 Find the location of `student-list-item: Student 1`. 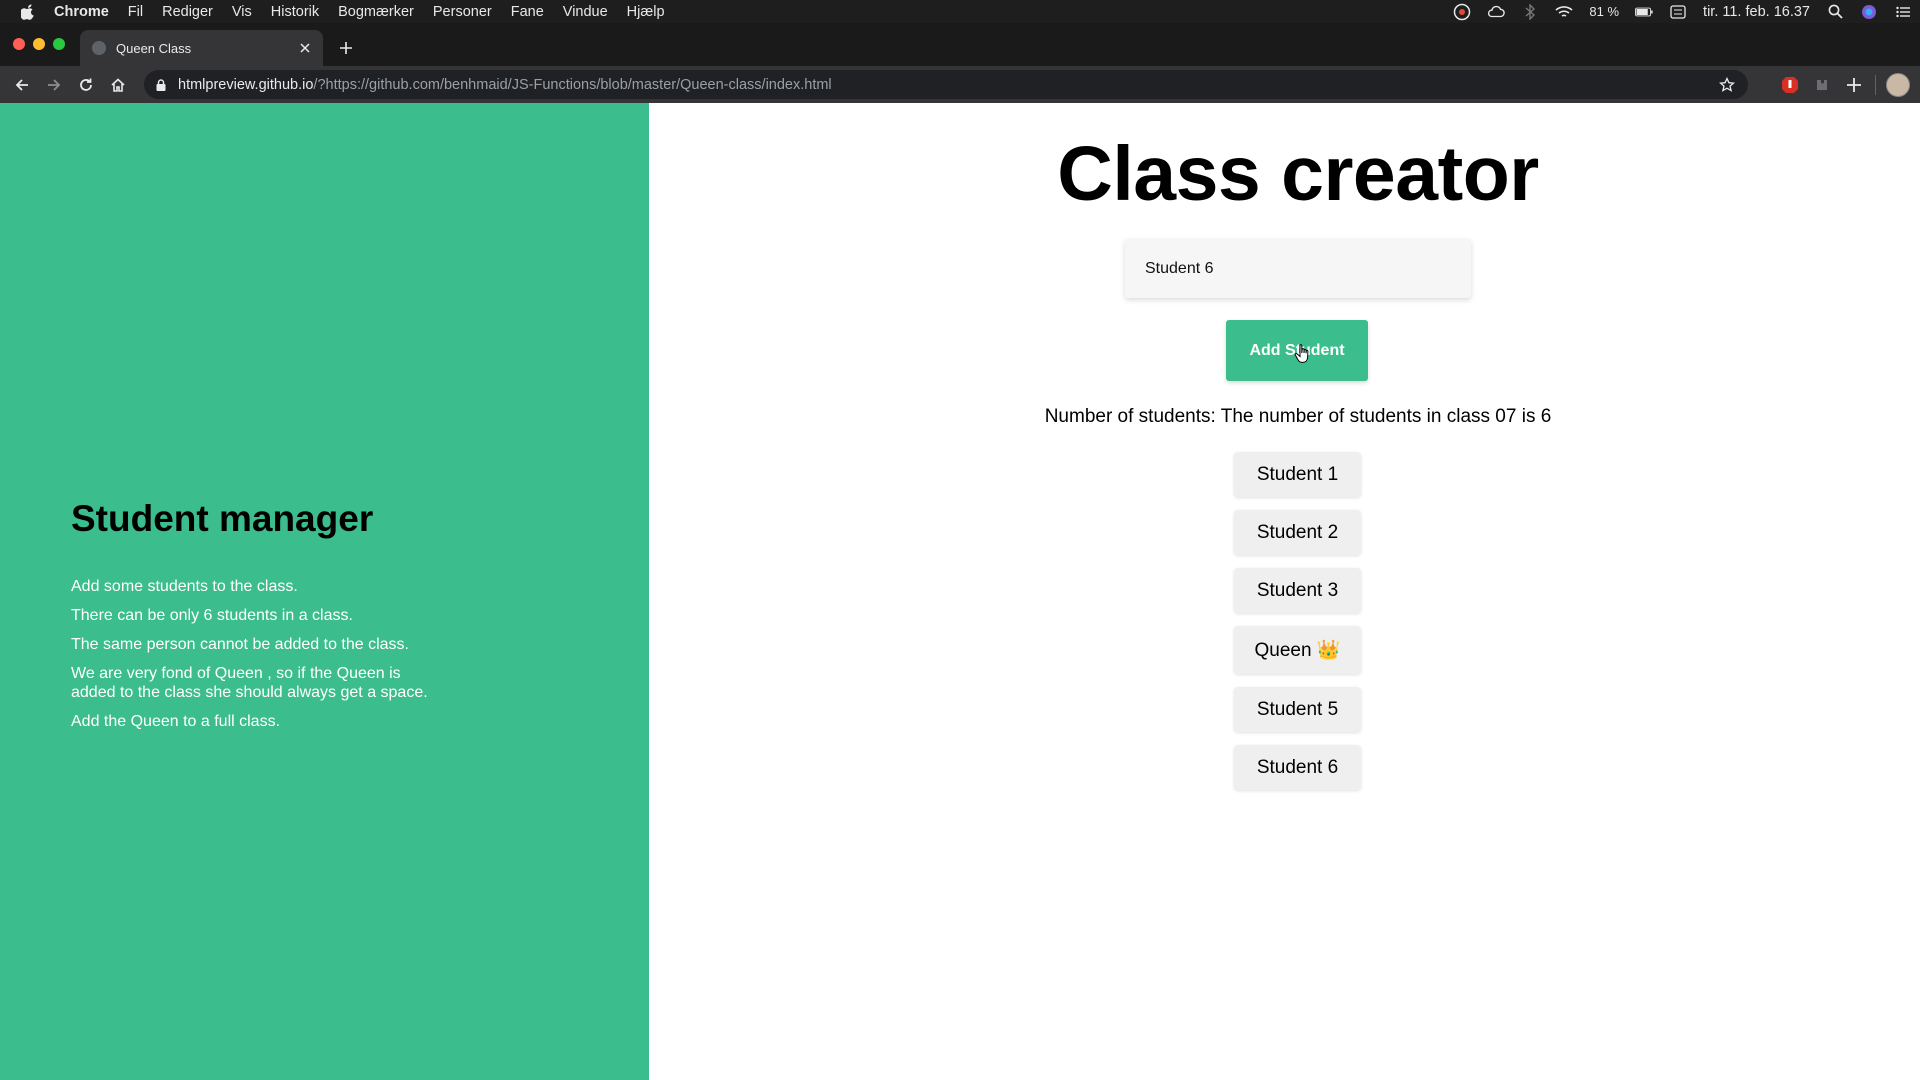

student-list-item: Student 1 is located at coordinates (1297, 474).